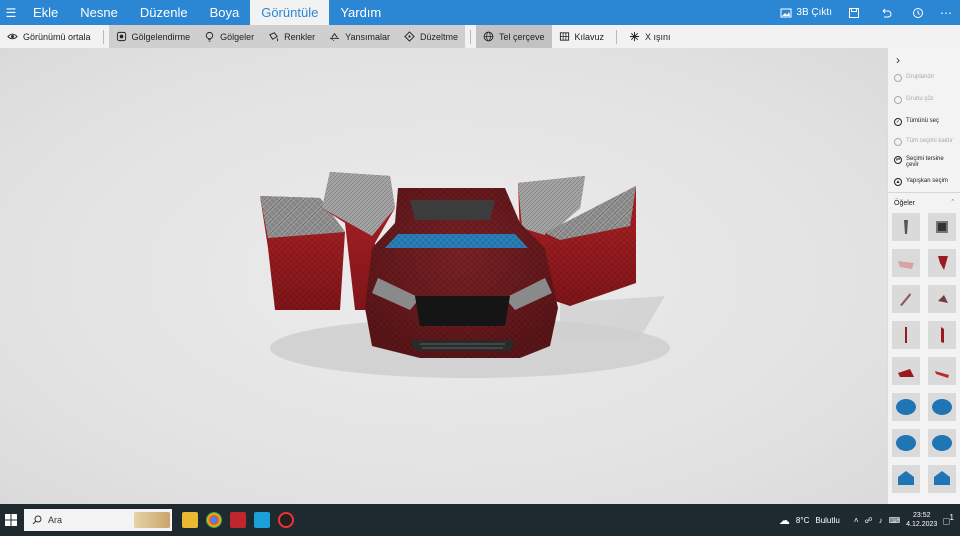  Describe the element at coordinates (898, 142) in the screenshot. I see `deselect-icon` at that location.